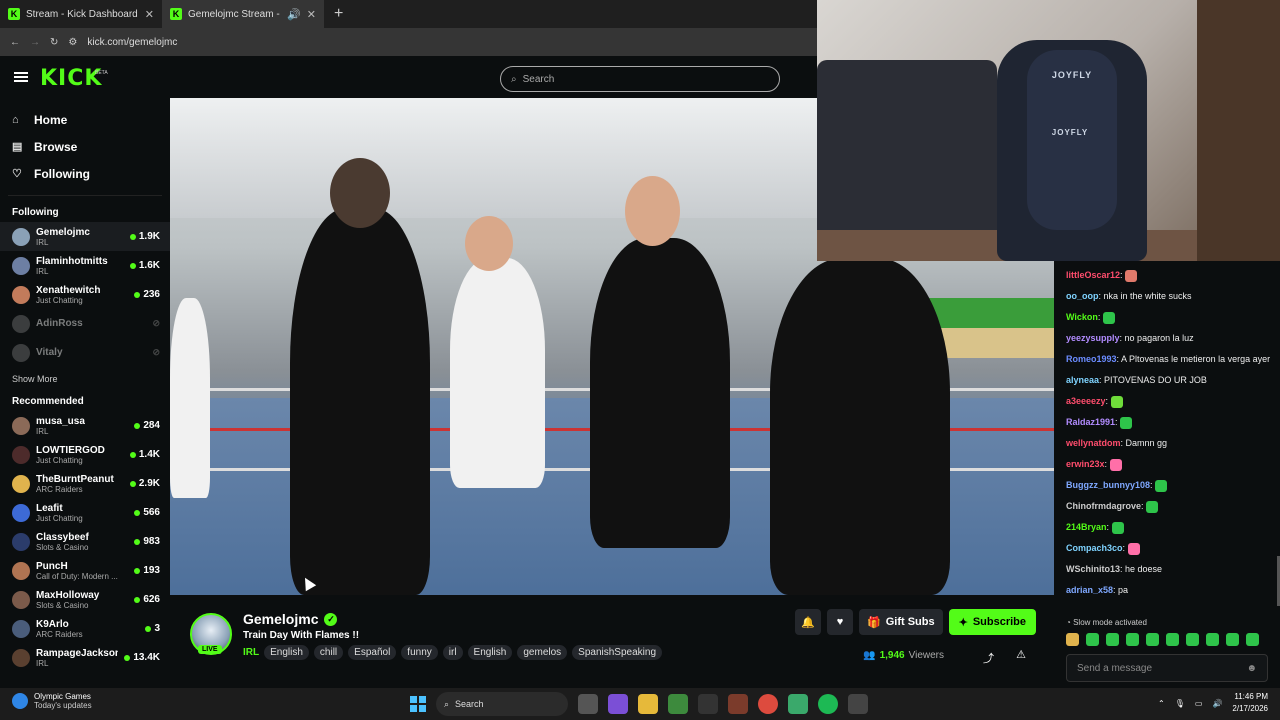  Describe the element at coordinates (648, 704) in the screenshot. I see `file-explorer-icon` at that location.